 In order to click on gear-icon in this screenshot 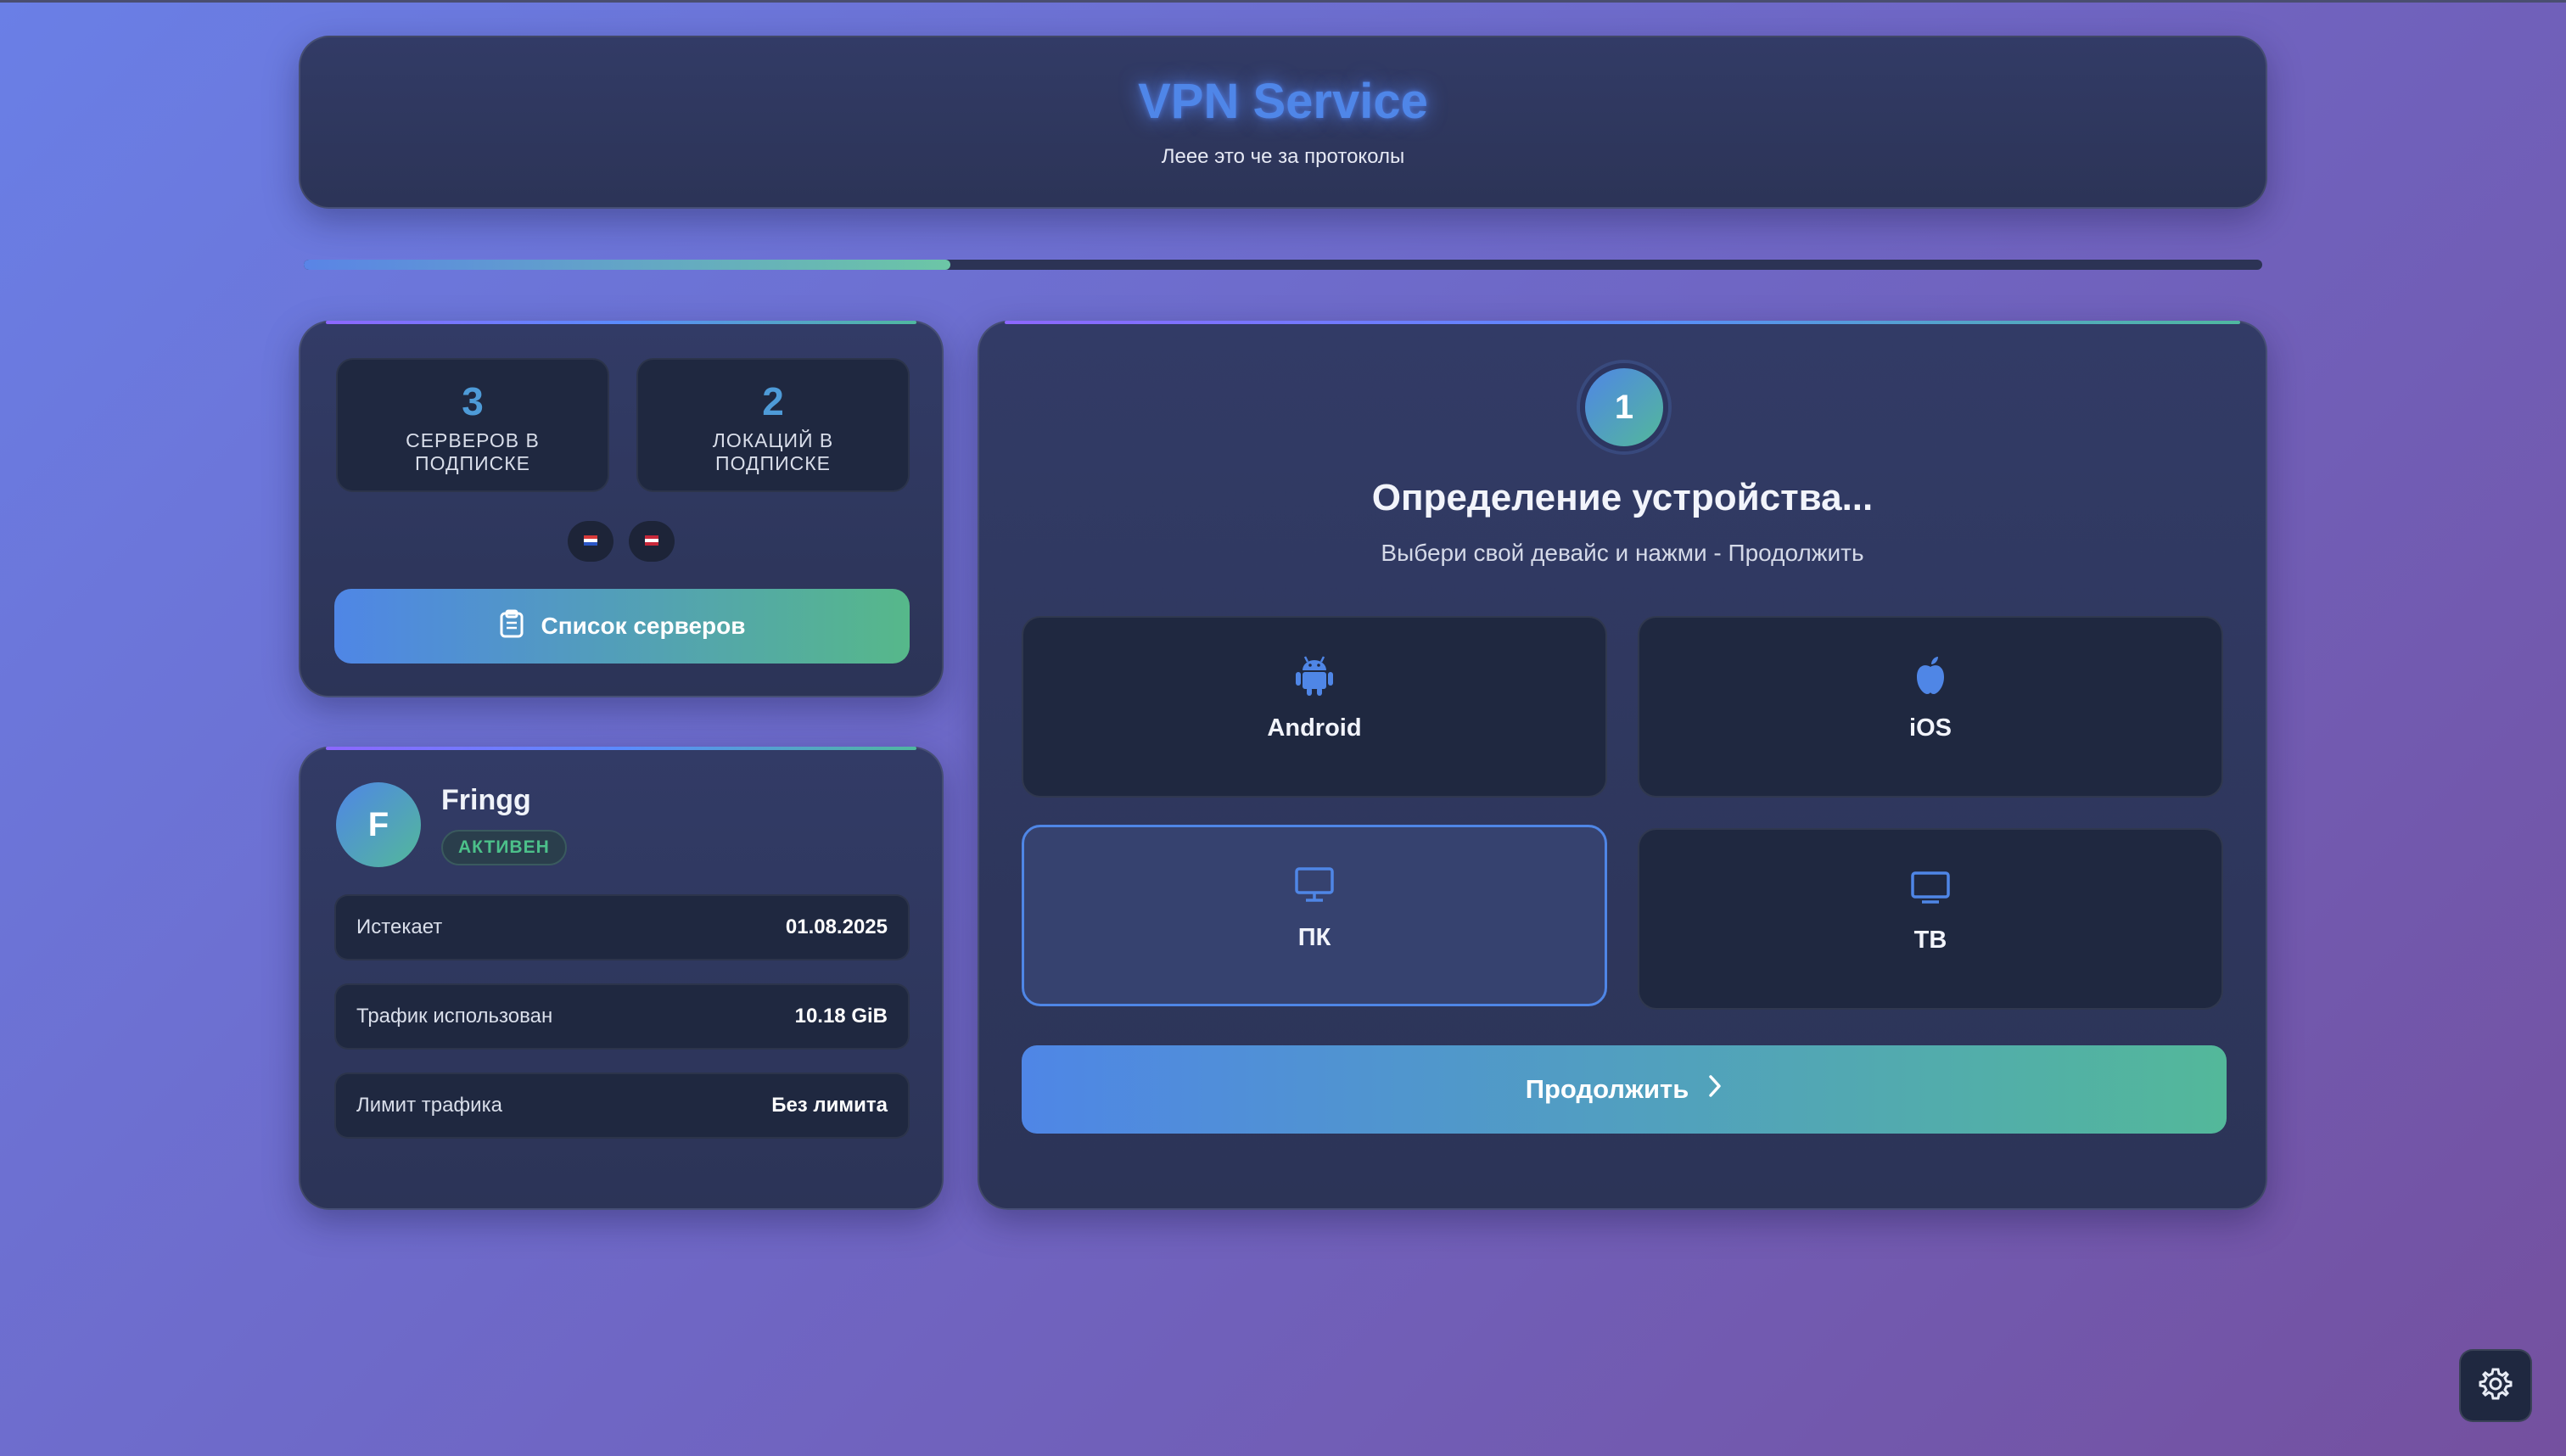, I will do `click(2495, 1386)`.